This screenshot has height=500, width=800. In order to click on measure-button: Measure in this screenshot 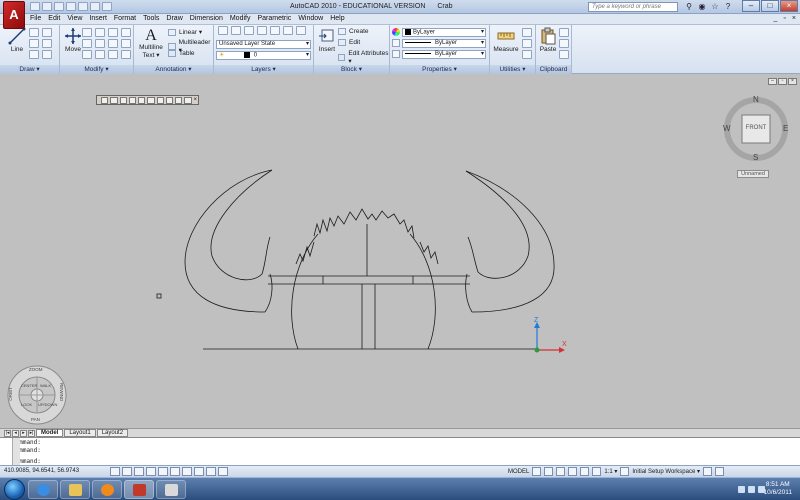, I will do `click(506, 40)`.